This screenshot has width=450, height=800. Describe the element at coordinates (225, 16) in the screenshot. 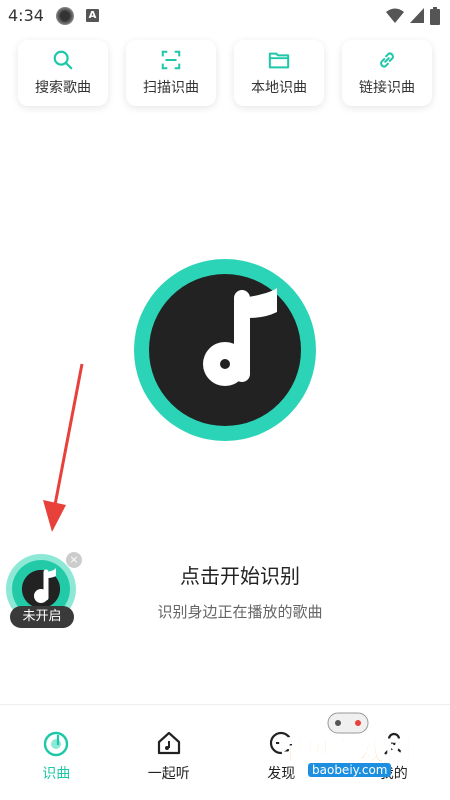

I see `status-bar: 4:34 A` at that location.